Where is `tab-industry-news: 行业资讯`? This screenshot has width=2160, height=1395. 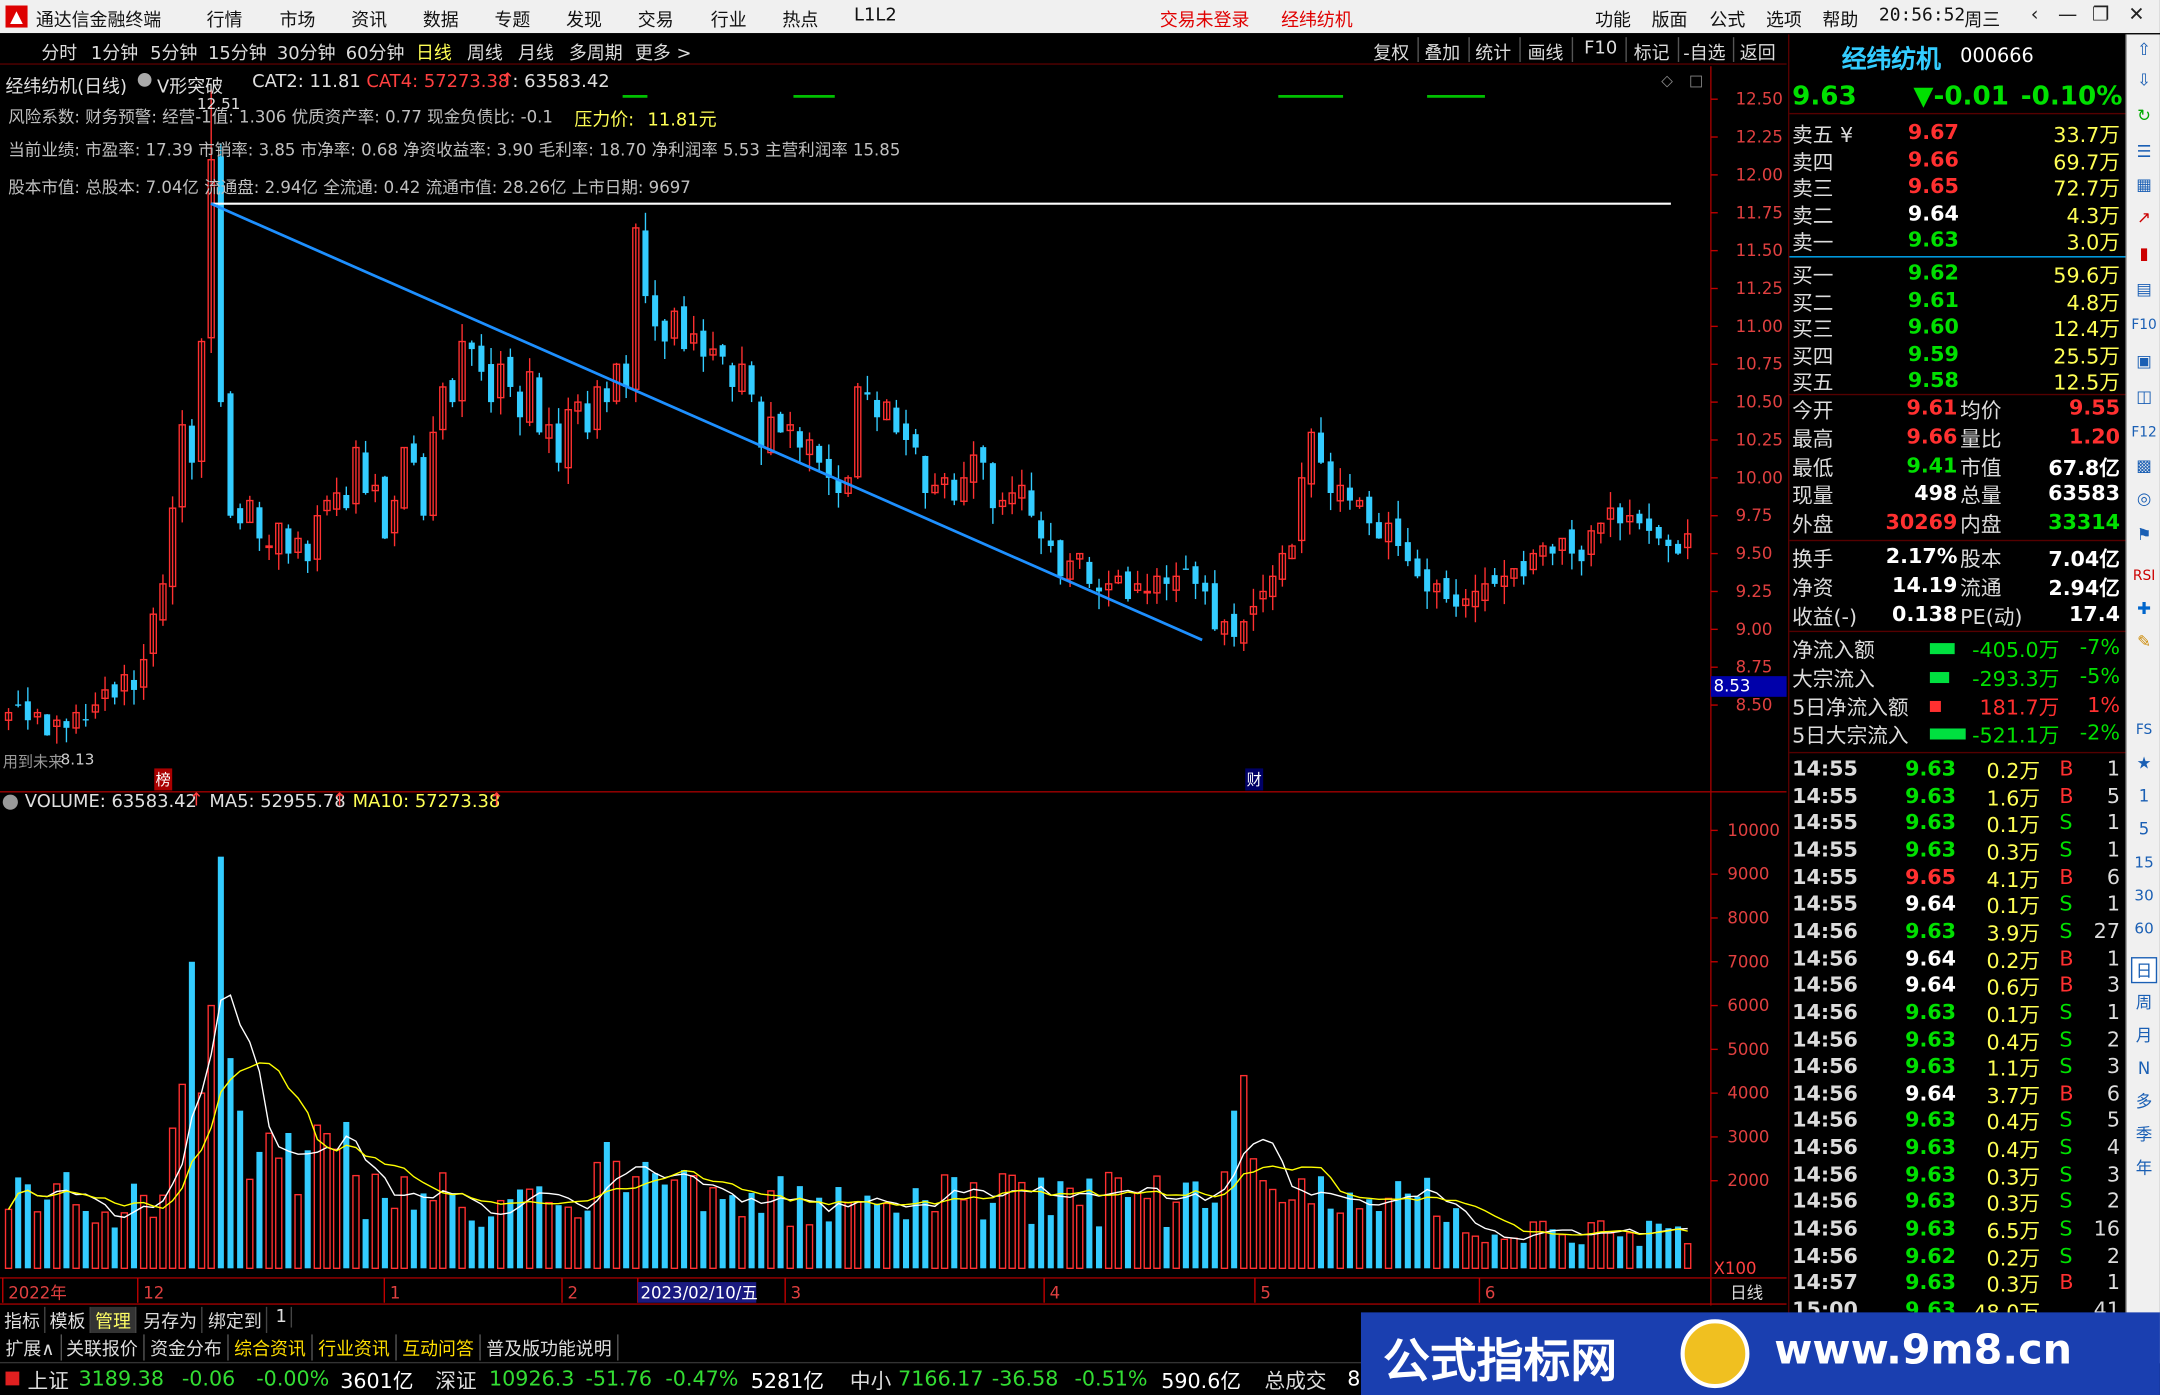 tab-industry-news: 行业资讯 is located at coordinates (355, 1347).